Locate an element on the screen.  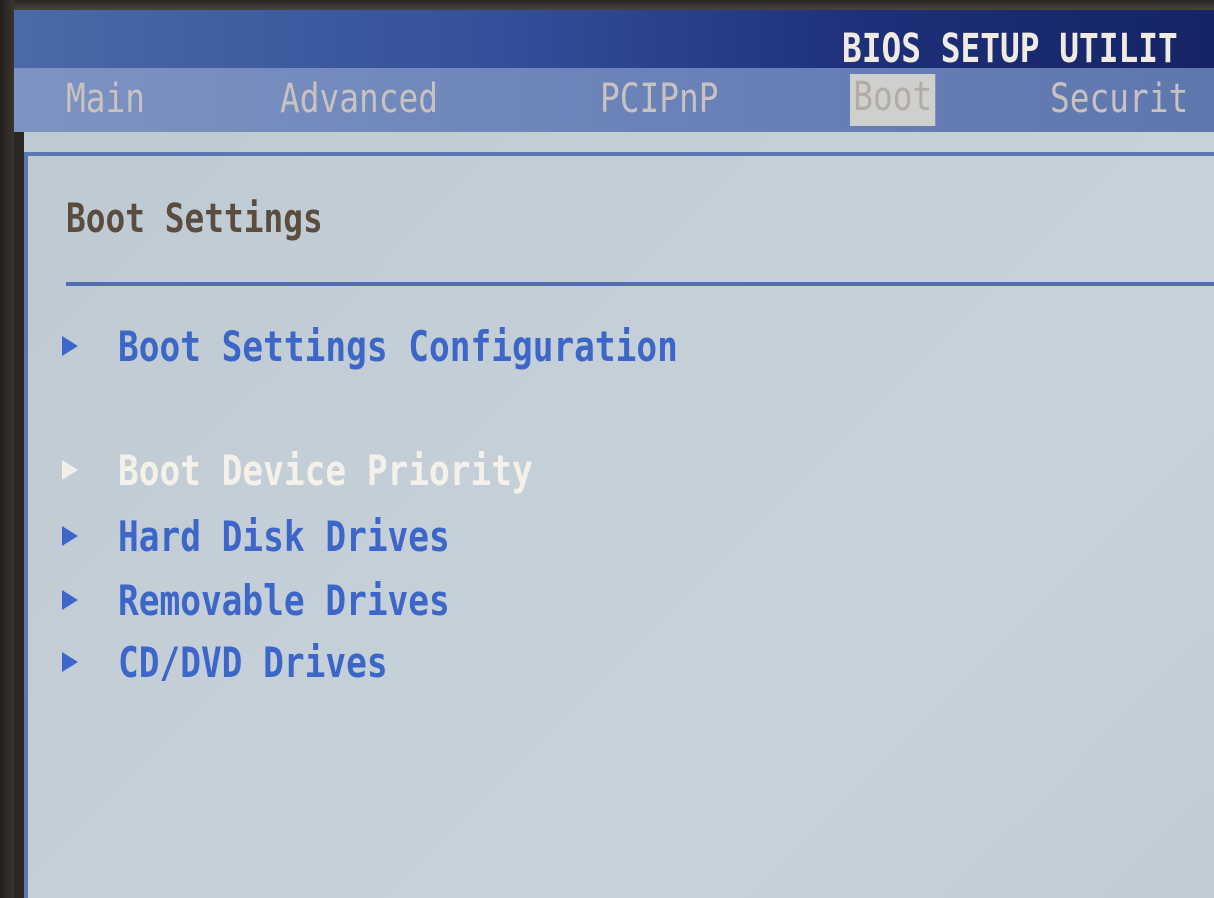
panel-border-top is located at coordinates (619, 154).